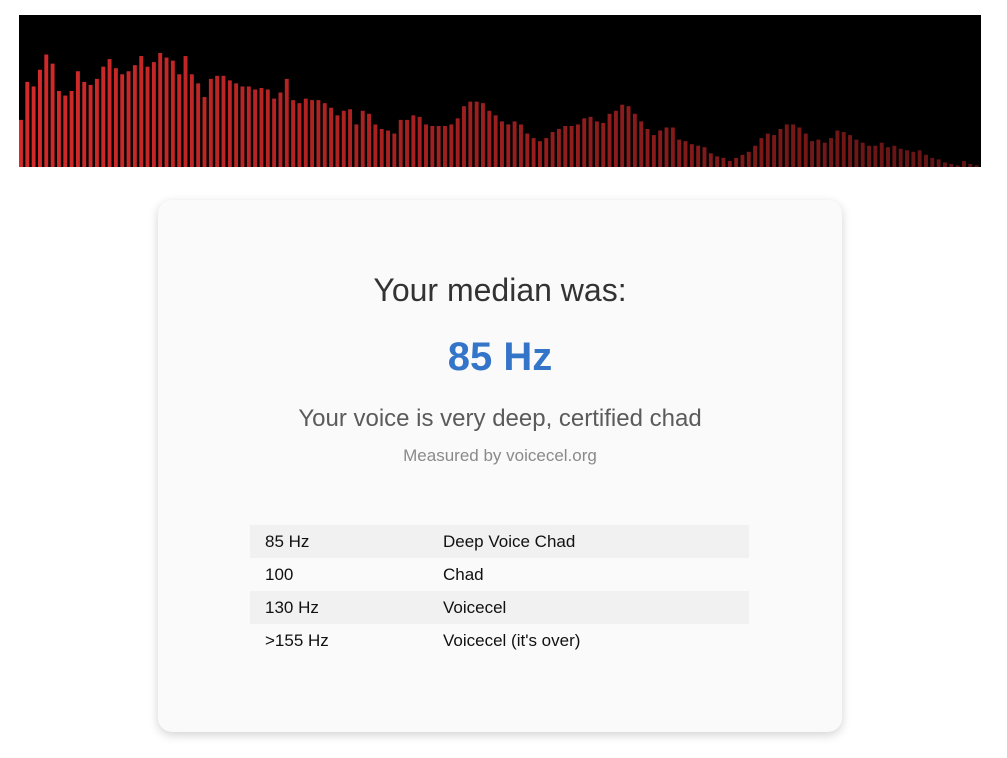 The height and width of the screenshot is (758, 1007). What do you see at coordinates (279, 574) in the screenshot?
I see `frequency-cell: 100` at bounding box center [279, 574].